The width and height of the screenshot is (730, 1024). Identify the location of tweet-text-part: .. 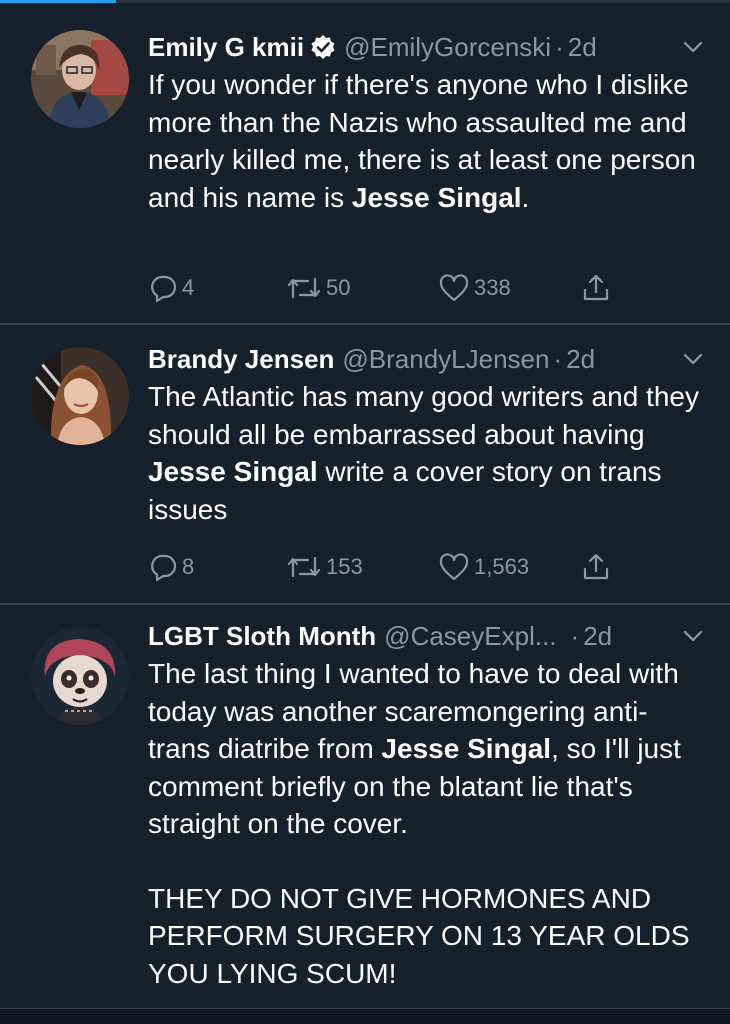
(525, 197).